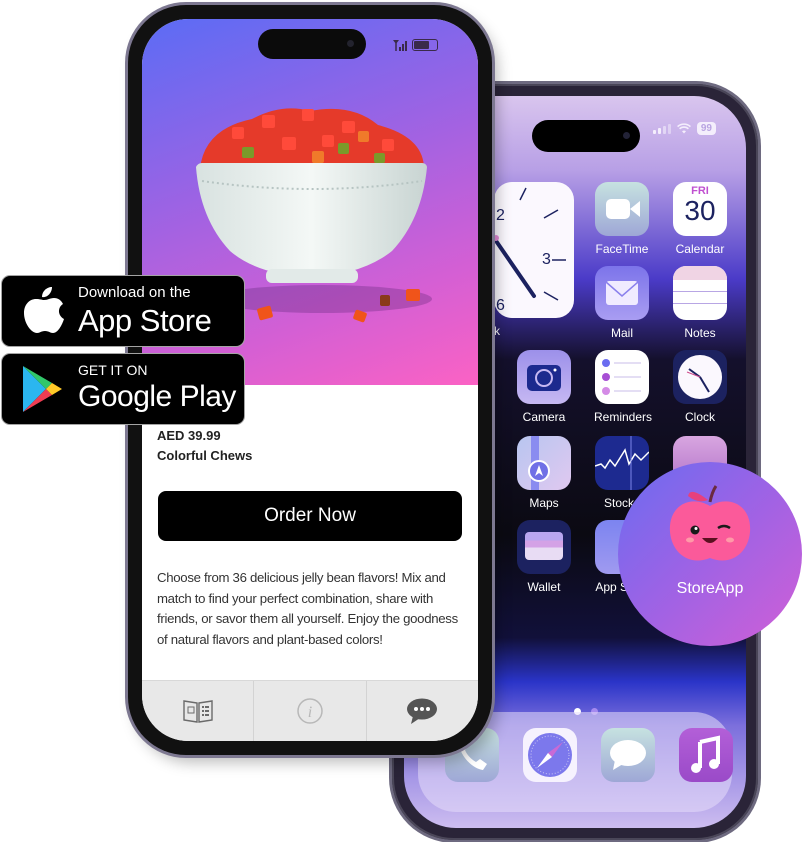  I want to click on maps-icon, so click(544, 463).